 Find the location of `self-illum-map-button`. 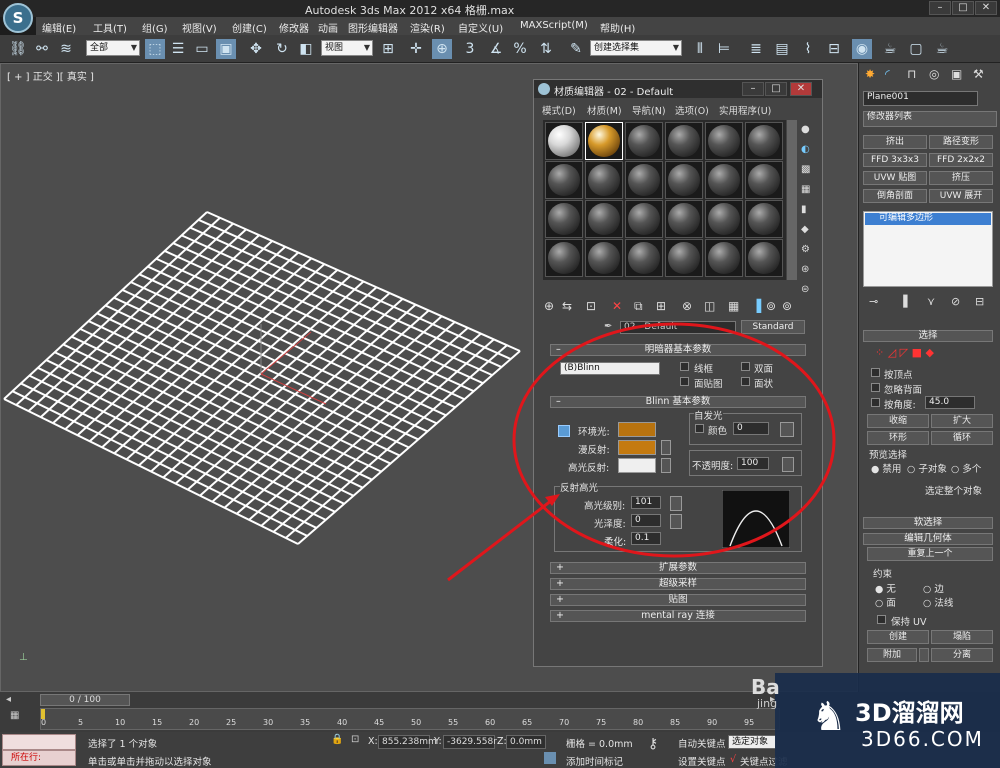

self-illum-map-button is located at coordinates (787, 429).